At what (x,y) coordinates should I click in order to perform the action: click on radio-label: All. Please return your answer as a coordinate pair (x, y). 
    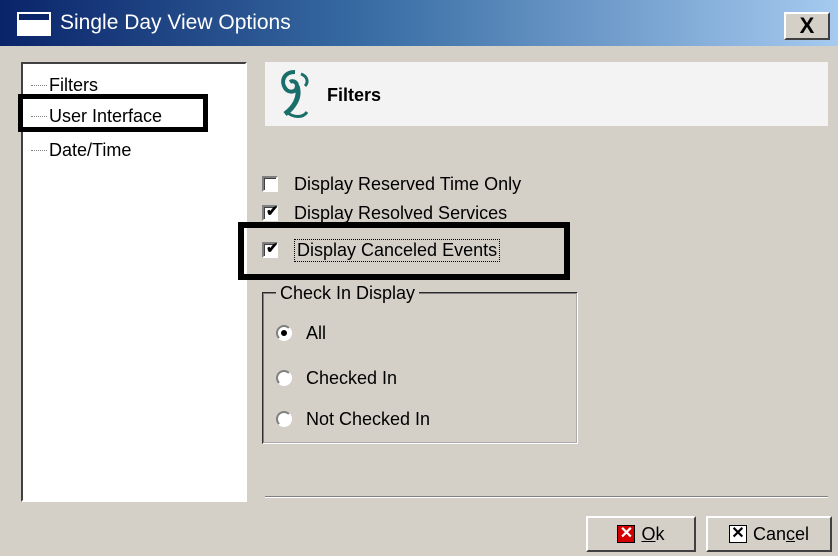
    Looking at the image, I should click on (316, 332).